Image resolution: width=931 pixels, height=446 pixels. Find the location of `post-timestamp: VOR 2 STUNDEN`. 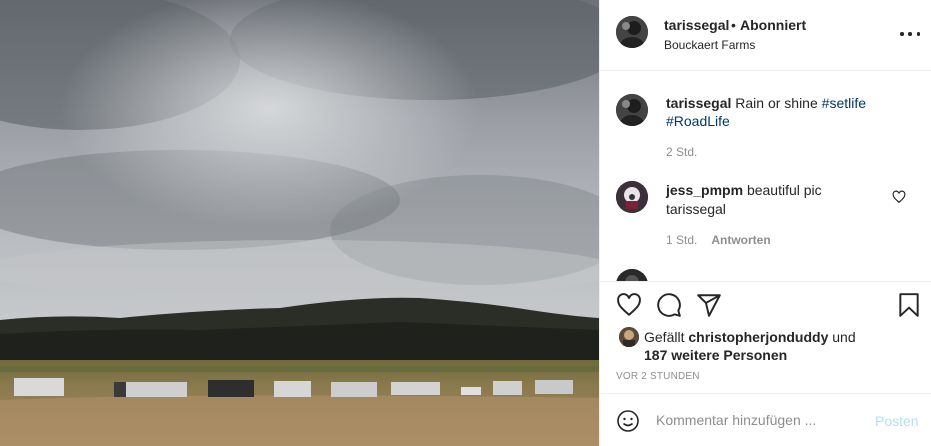

post-timestamp: VOR 2 STUNDEN is located at coordinates (658, 376).